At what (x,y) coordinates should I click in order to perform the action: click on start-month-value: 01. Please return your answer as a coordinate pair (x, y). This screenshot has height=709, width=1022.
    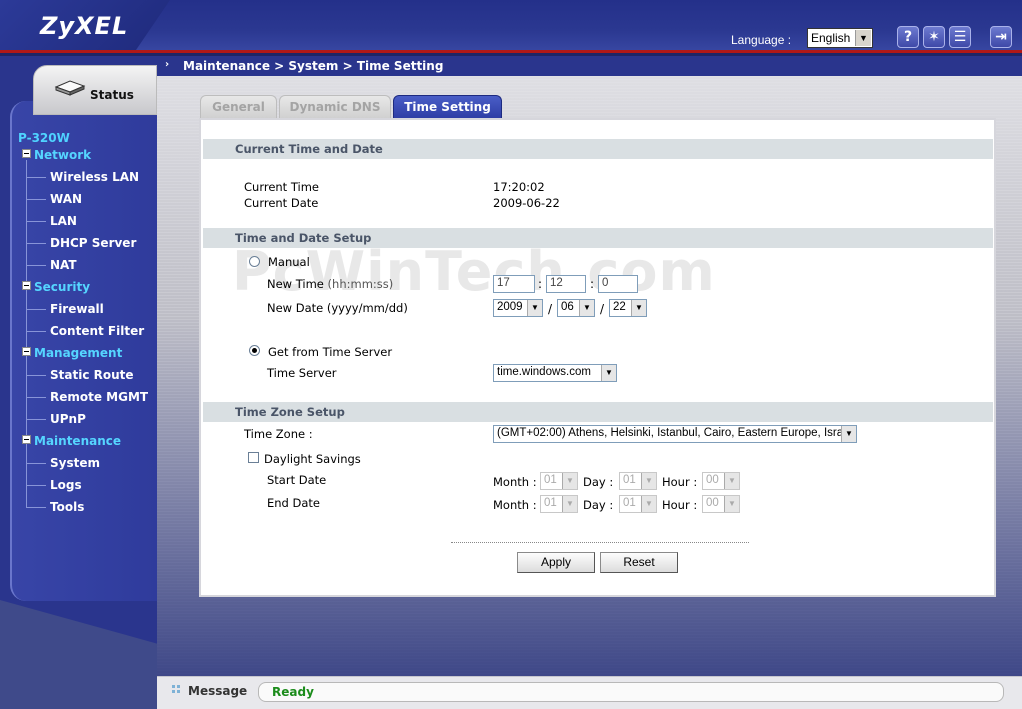
    Looking at the image, I should click on (550, 480).